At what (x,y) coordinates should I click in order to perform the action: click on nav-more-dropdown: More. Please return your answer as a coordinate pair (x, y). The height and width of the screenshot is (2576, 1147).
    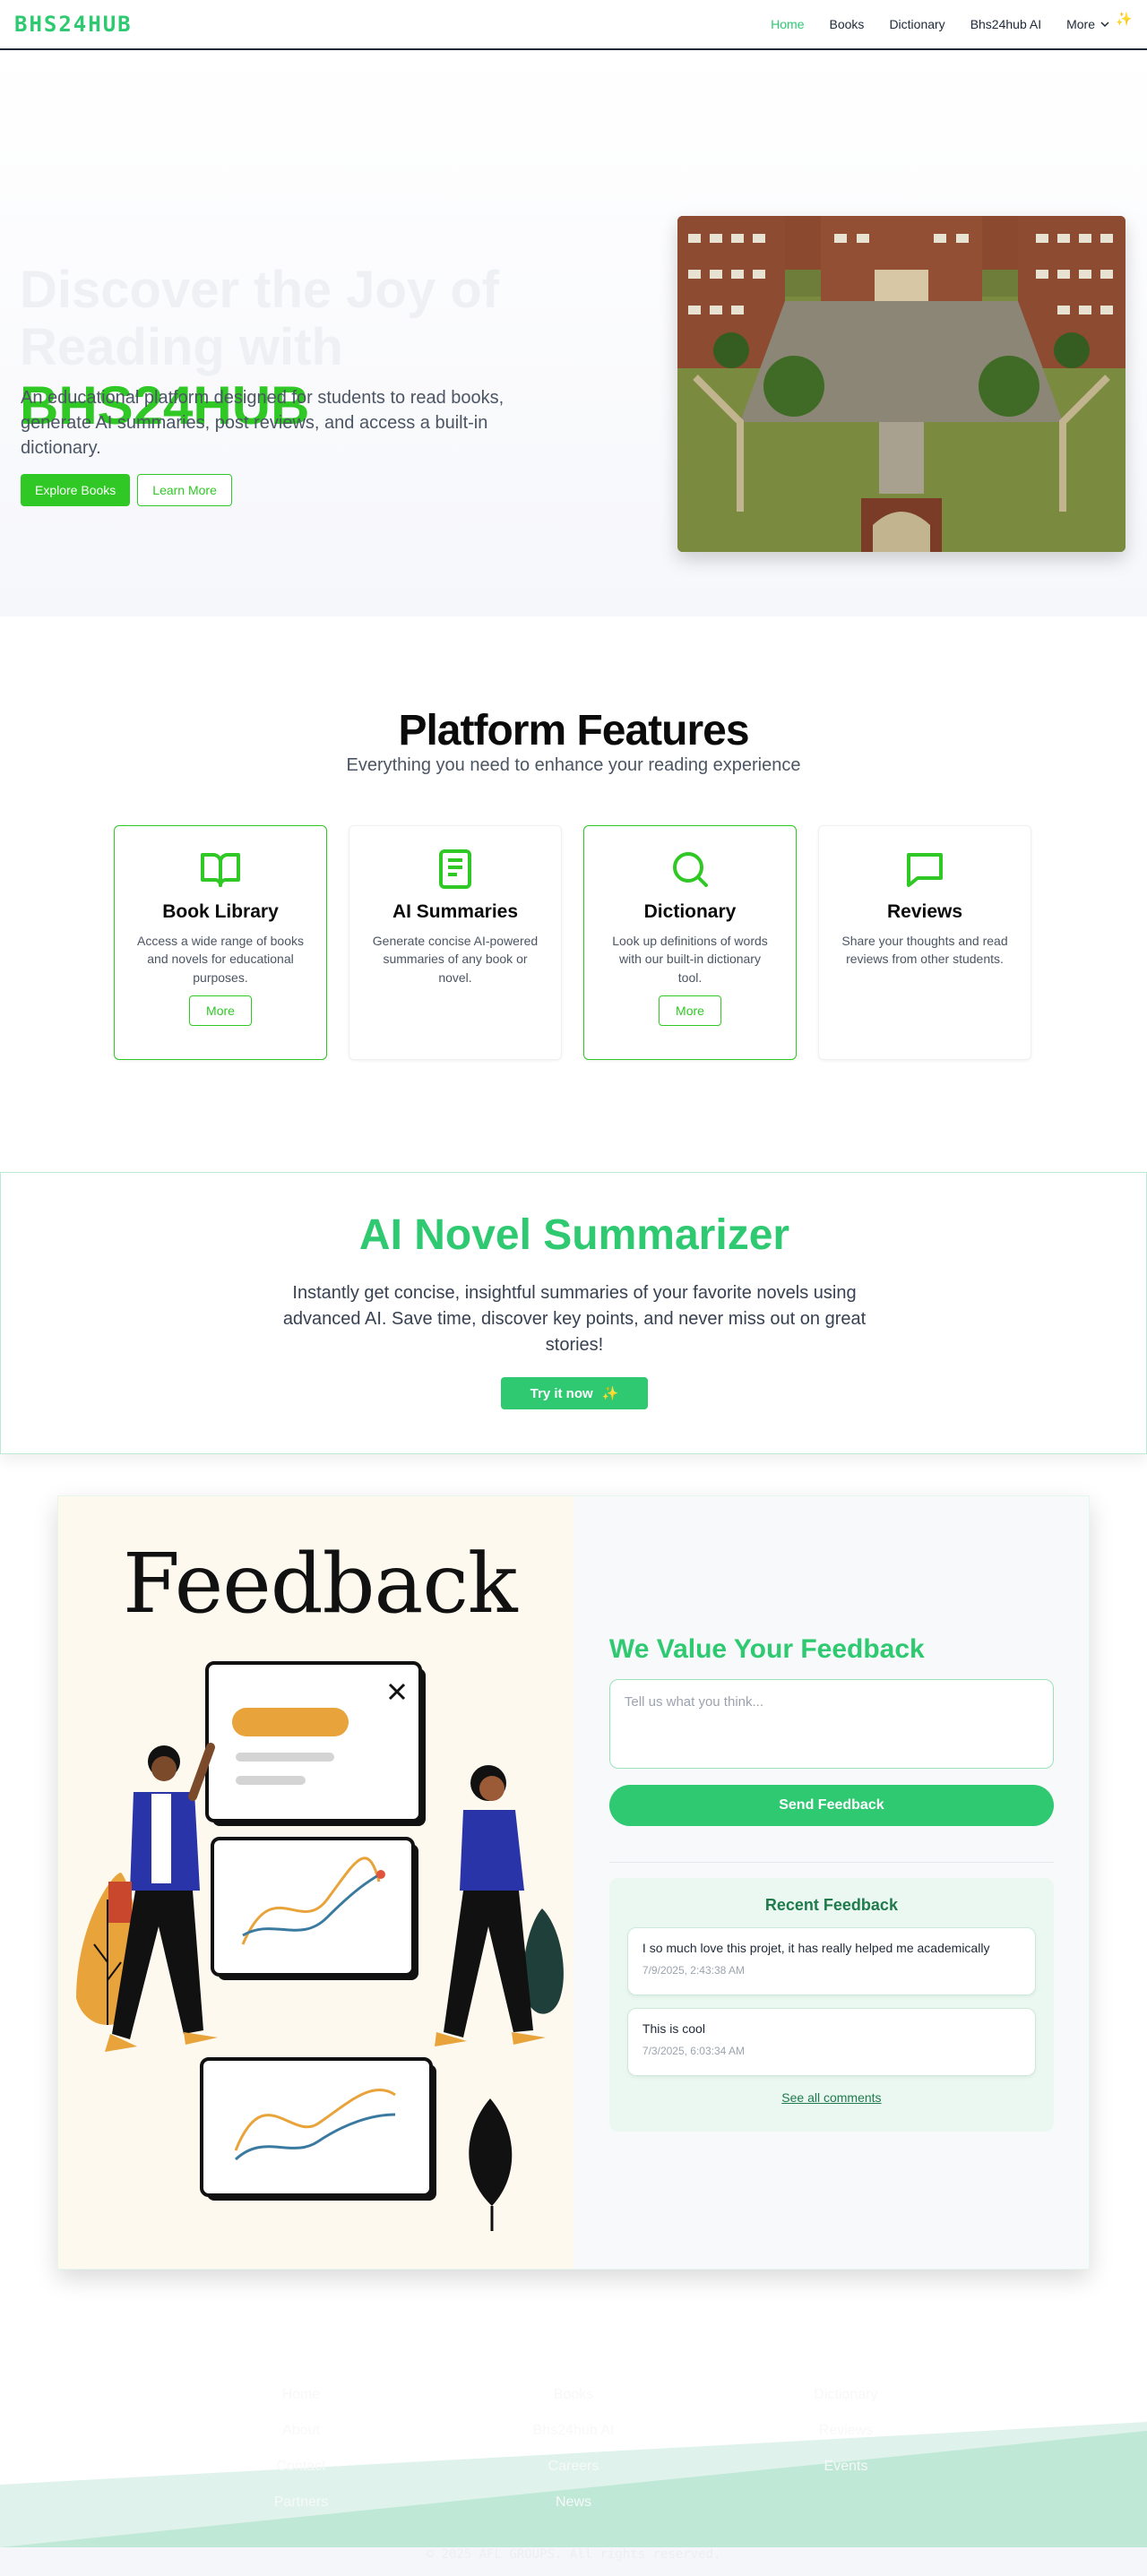
    Looking at the image, I should click on (1088, 24).